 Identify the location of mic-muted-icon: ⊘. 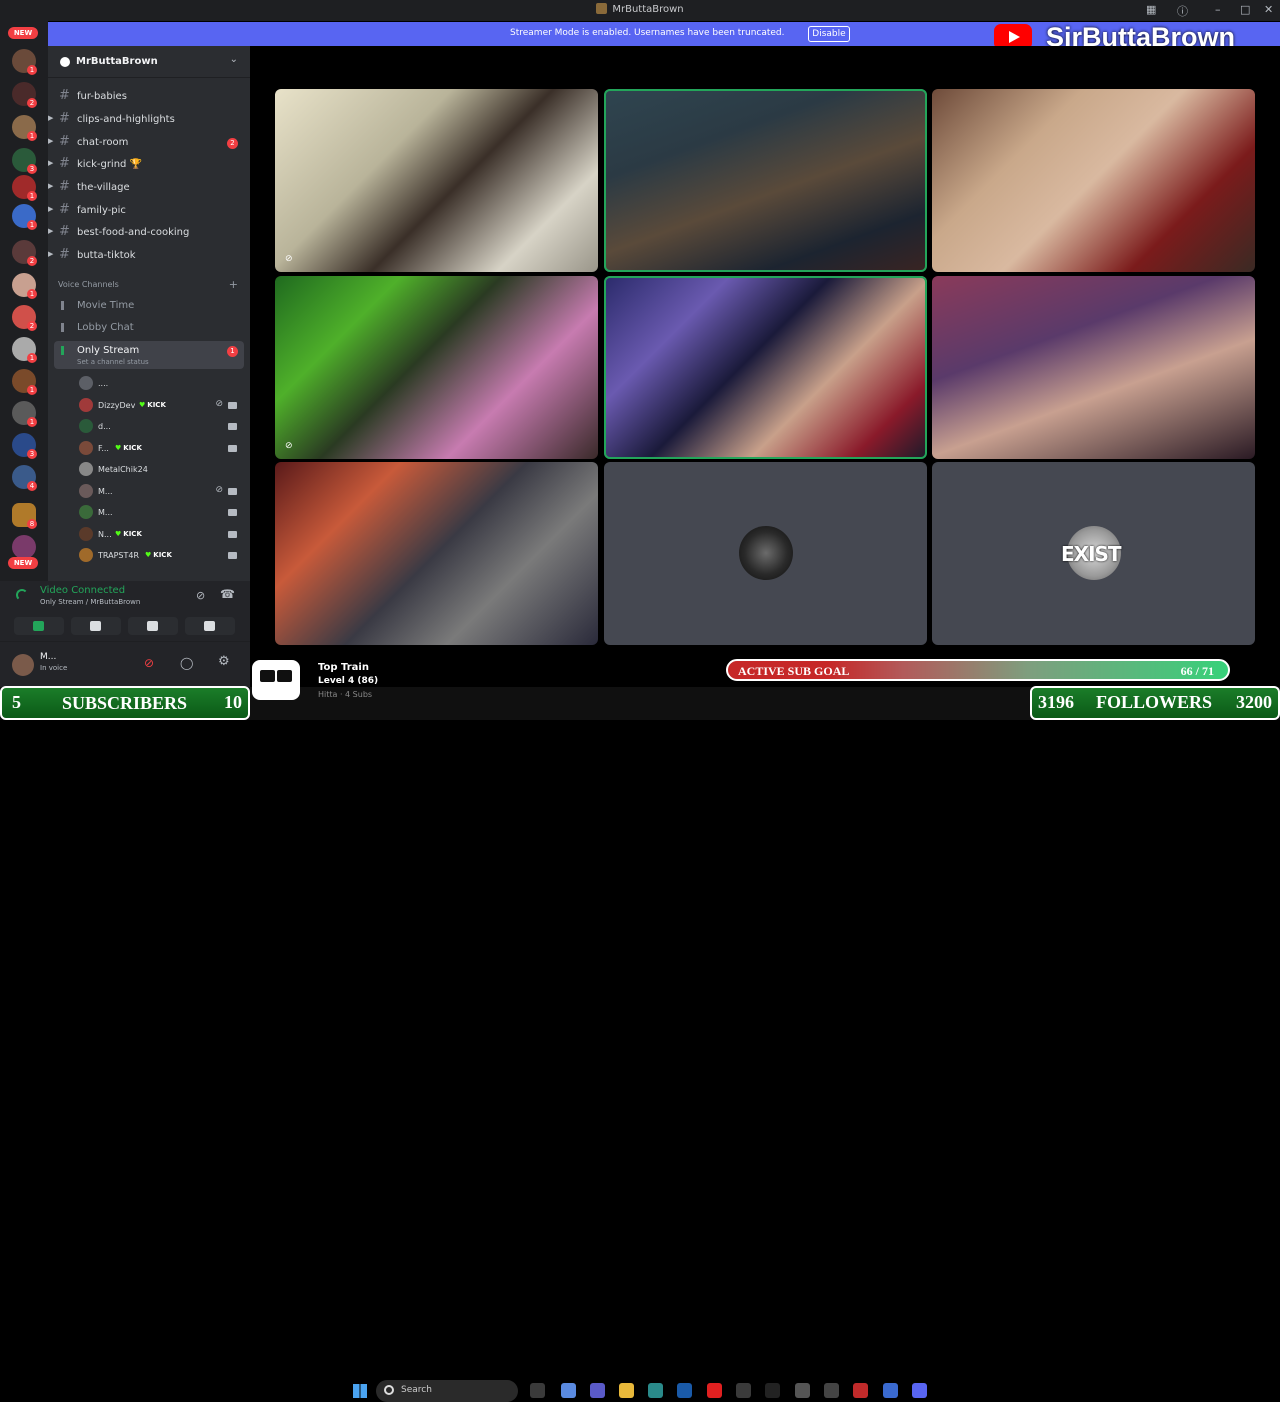
(149, 663).